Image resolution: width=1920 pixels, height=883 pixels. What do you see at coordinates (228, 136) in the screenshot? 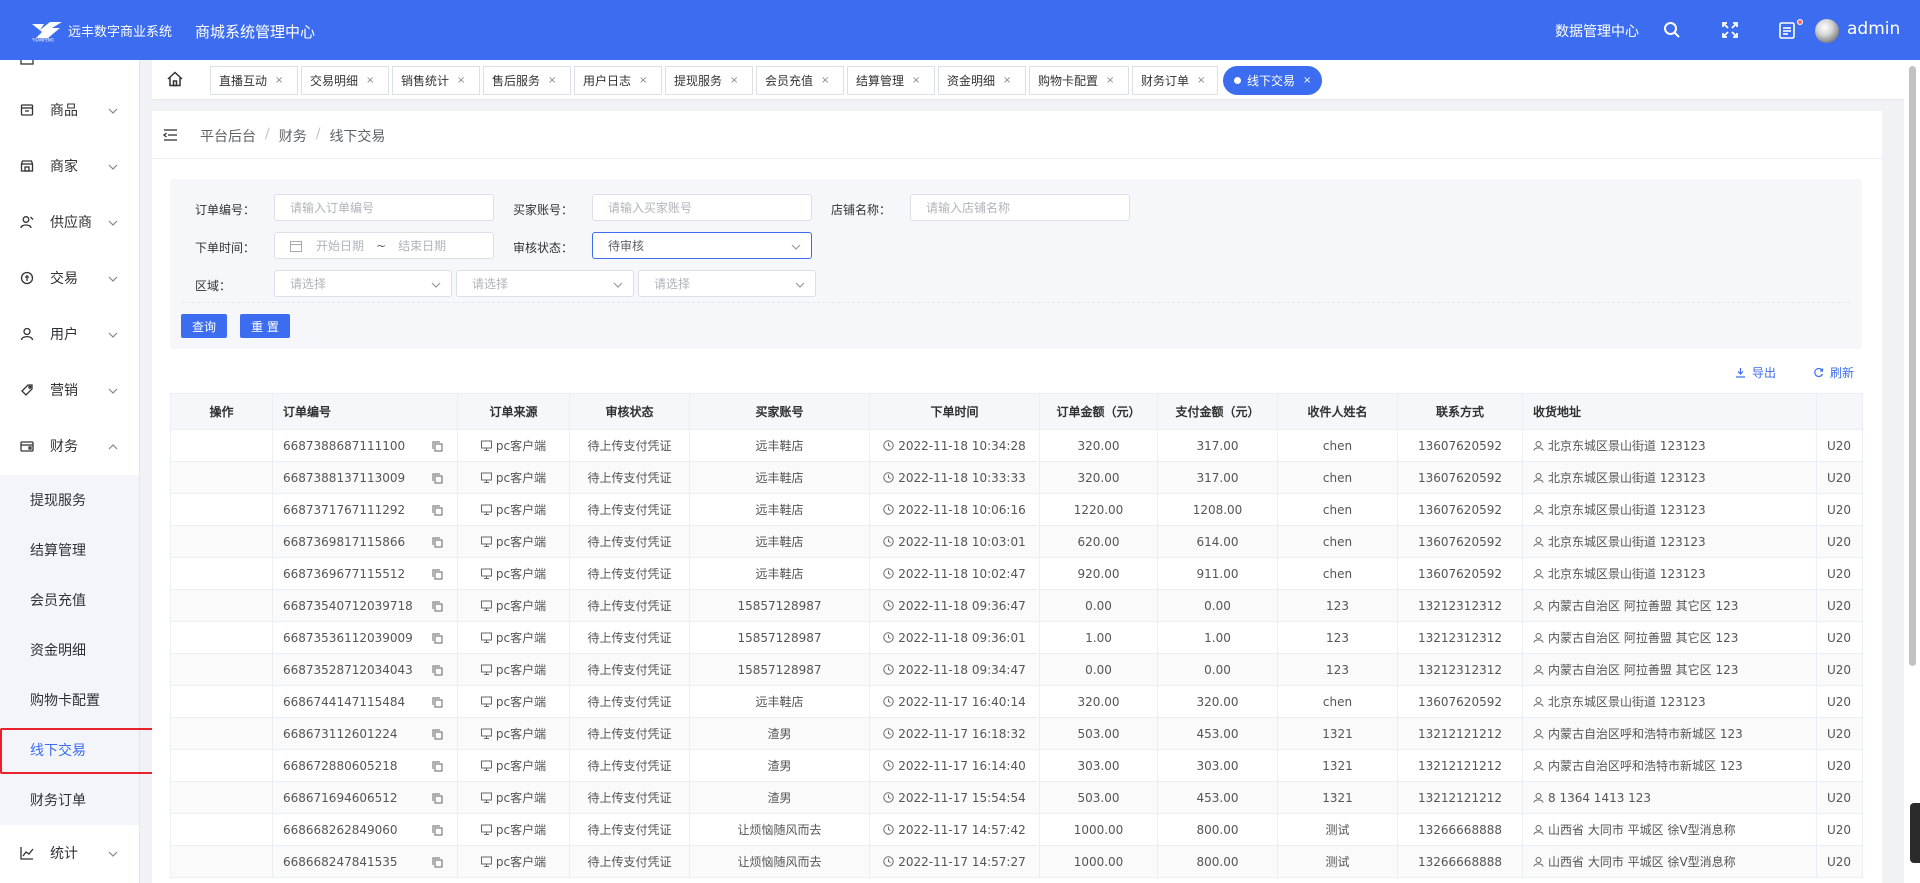
I see `breadcrumb-item: 平台后台` at bounding box center [228, 136].